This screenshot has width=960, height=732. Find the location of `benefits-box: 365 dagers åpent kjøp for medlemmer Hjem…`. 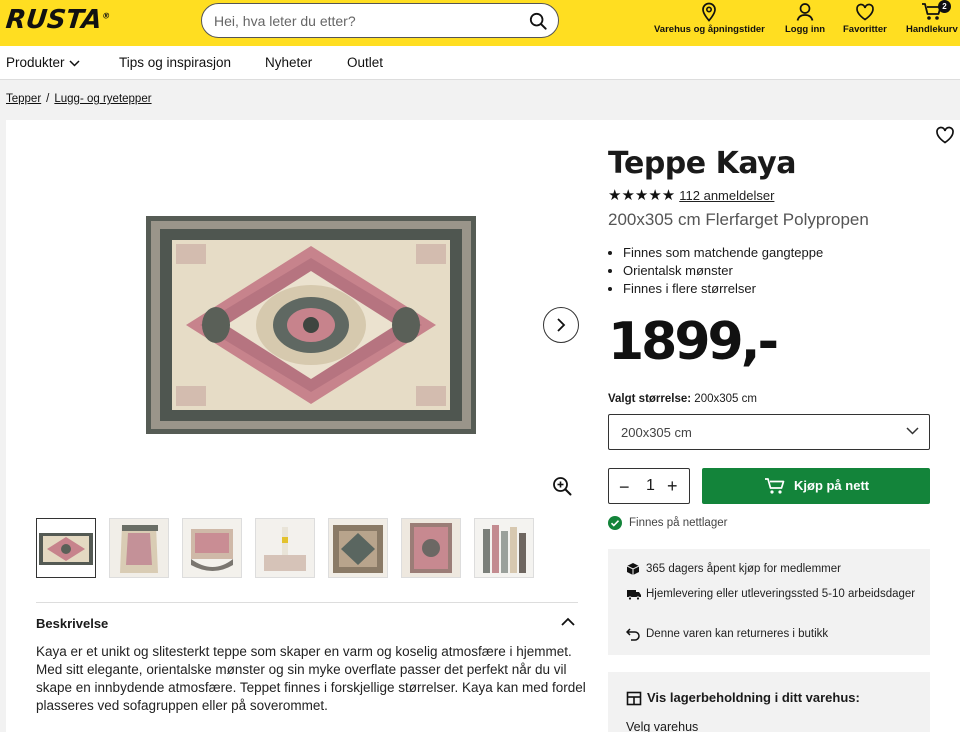

benefits-box: 365 dagers åpent kjøp for medlemmer Hjem… is located at coordinates (769, 602).